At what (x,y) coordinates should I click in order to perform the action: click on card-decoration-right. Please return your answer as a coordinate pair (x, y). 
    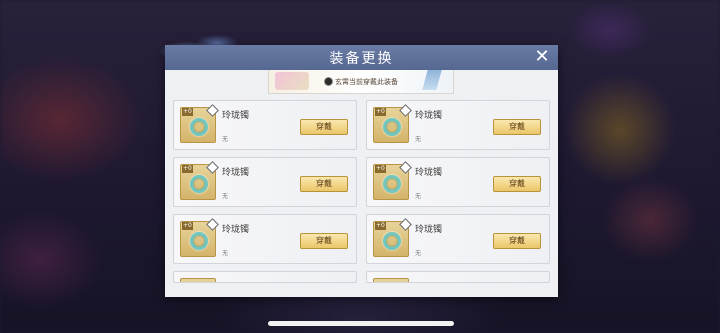
    Looking at the image, I should click on (432, 80).